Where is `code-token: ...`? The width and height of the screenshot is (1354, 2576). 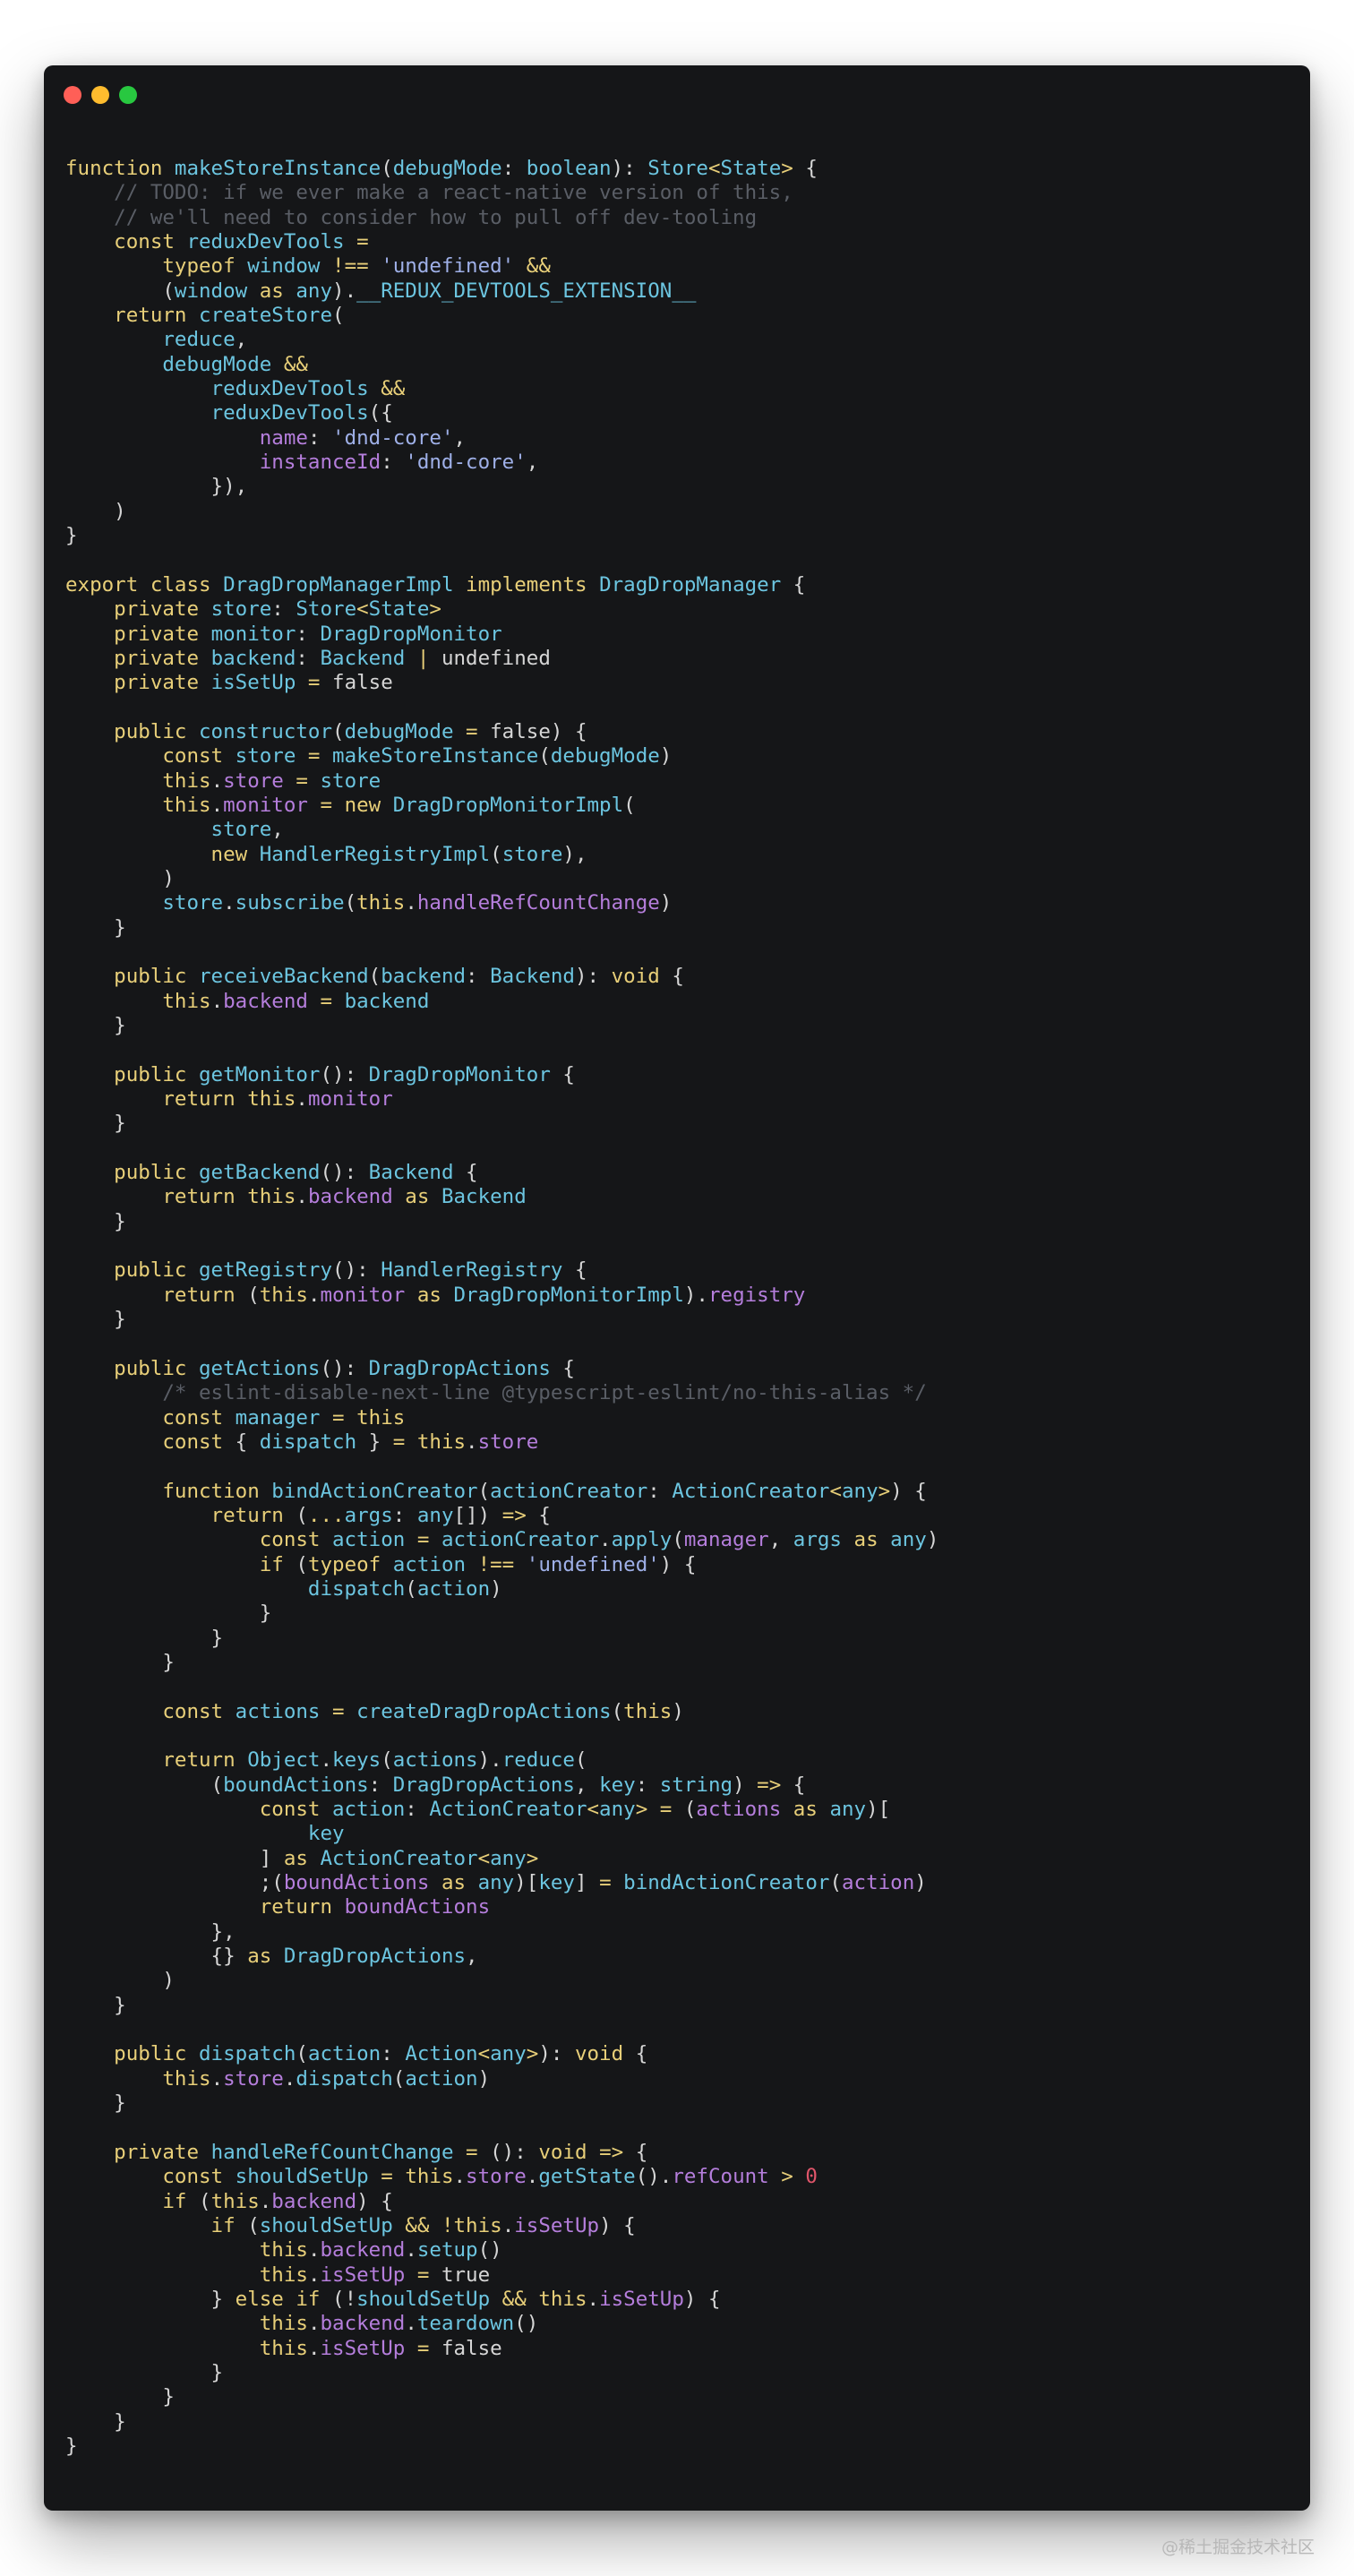
code-token: ... is located at coordinates (326, 1515).